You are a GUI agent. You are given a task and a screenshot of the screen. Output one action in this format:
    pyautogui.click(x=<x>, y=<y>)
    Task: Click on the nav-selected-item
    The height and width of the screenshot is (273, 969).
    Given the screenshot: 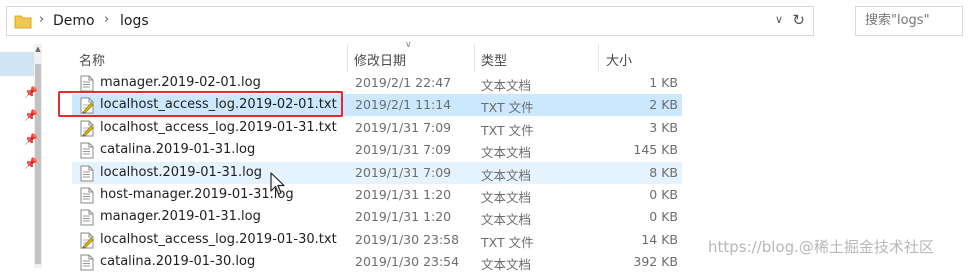 What is the action you would take?
    pyautogui.click(x=17, y=64)
    